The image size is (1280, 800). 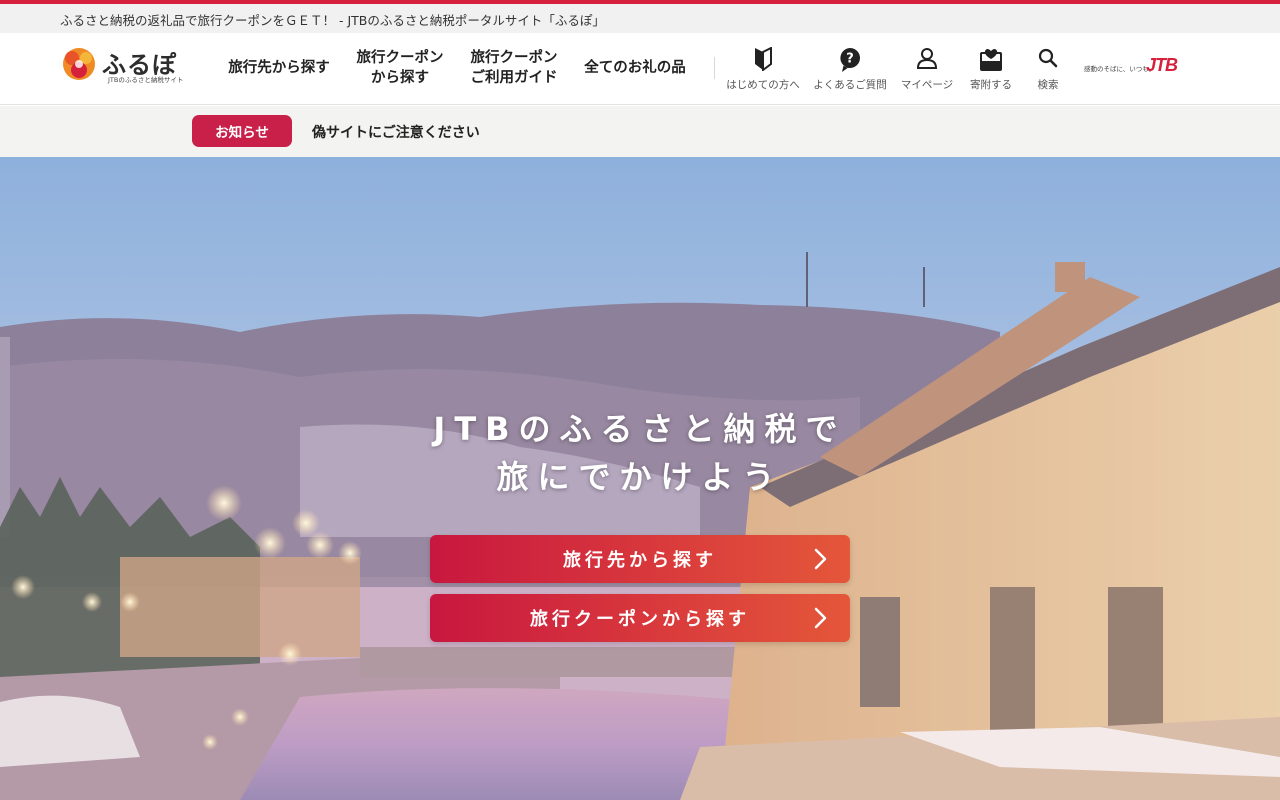 What do you see at coordinates (927, 58) in the screenshot?
I see `user-icon` at bounding box center [927, 58].